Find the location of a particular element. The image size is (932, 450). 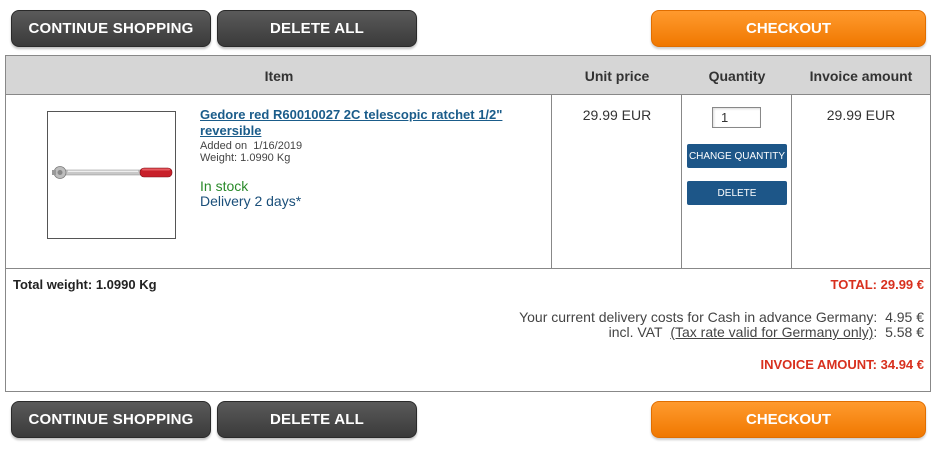

header-unit-price: Unit price is located at coordinates (617, 76).